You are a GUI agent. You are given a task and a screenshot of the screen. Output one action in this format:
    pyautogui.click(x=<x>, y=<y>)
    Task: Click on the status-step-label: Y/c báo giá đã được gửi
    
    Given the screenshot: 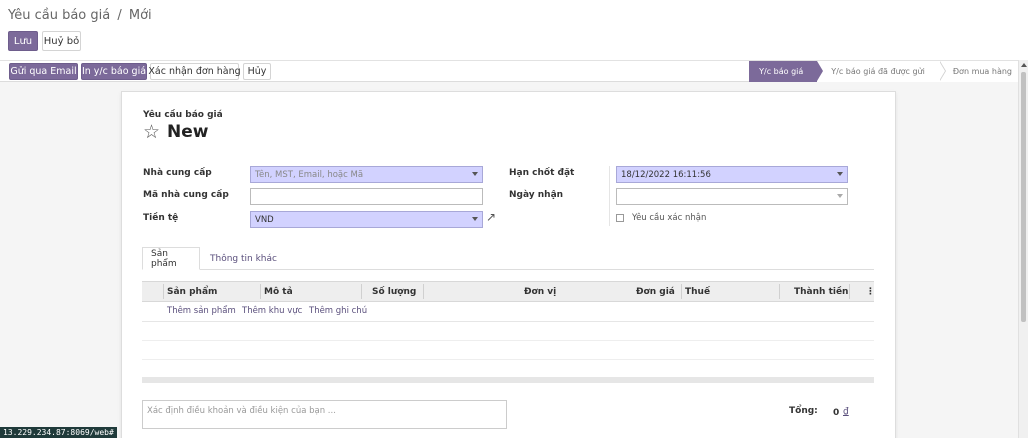 What is the action you would take?
    pyautogui.click(x=878, y=71)
    